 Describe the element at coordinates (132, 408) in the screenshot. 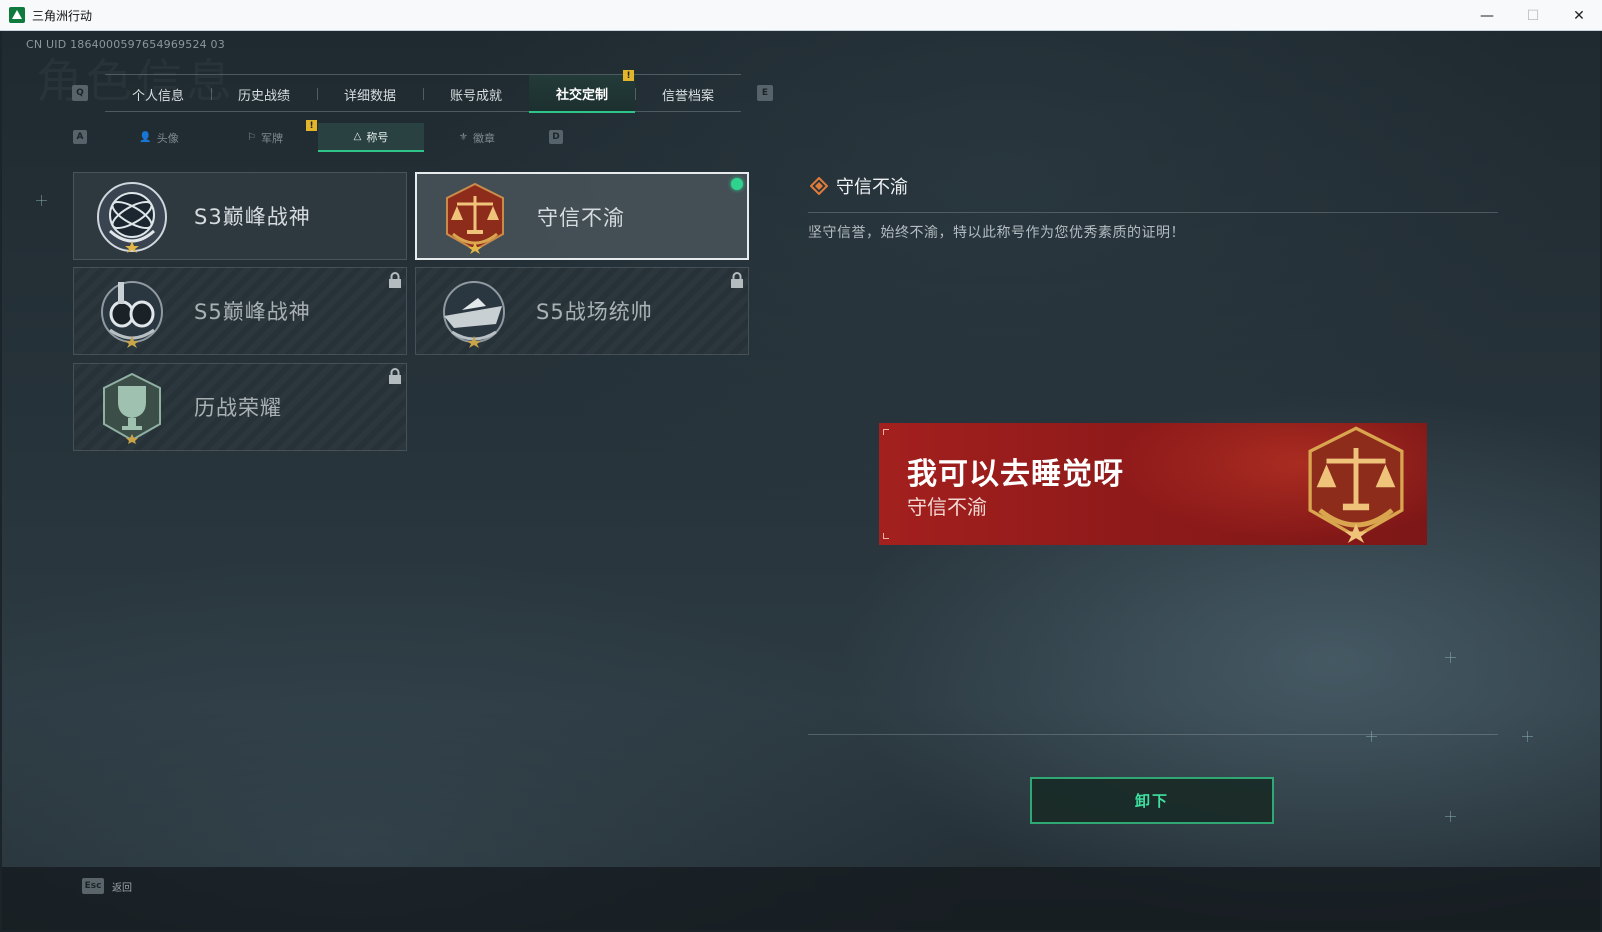

I see `trophy-emblem-icon` at that location.